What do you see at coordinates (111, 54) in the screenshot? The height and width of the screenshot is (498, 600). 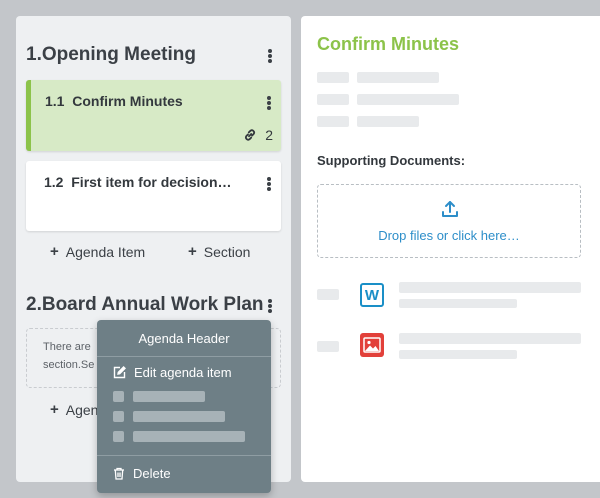 I see `section-title: 1.Opening Meeting` at bounding box center [111, 54].